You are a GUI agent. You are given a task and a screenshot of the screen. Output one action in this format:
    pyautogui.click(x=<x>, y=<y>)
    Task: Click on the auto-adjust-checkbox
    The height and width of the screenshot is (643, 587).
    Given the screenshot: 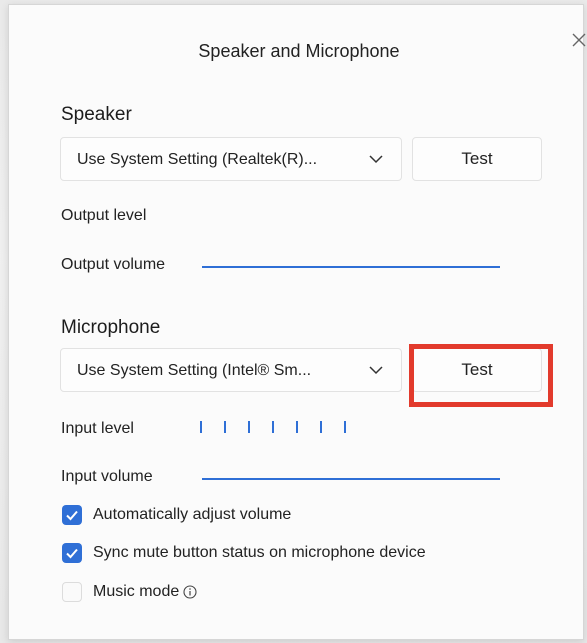 What is the action you would take?
    pyautogui.click(x=72, y=515)
    